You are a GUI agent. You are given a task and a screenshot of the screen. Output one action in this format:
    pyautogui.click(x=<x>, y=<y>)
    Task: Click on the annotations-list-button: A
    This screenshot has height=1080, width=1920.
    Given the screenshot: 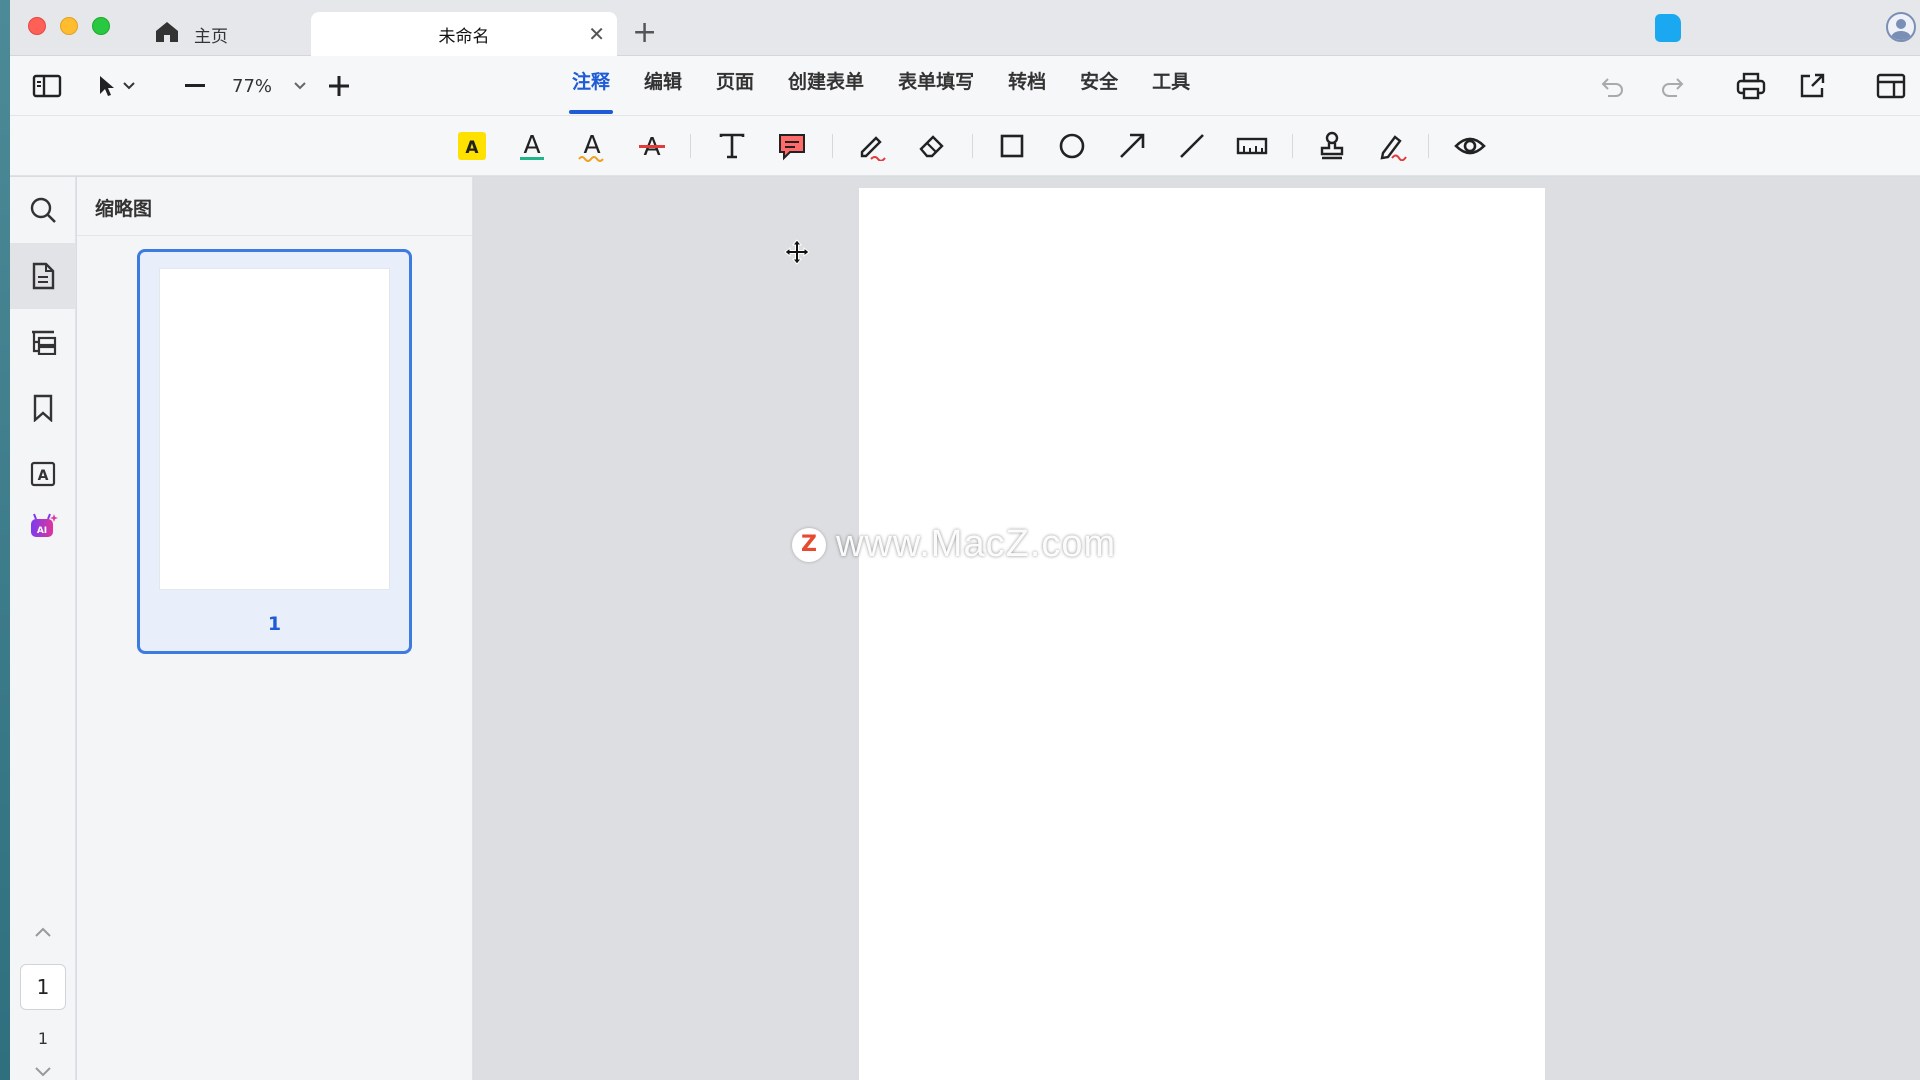 What is the action you would take?
    pyautogui.click(x=43, y=474)
    